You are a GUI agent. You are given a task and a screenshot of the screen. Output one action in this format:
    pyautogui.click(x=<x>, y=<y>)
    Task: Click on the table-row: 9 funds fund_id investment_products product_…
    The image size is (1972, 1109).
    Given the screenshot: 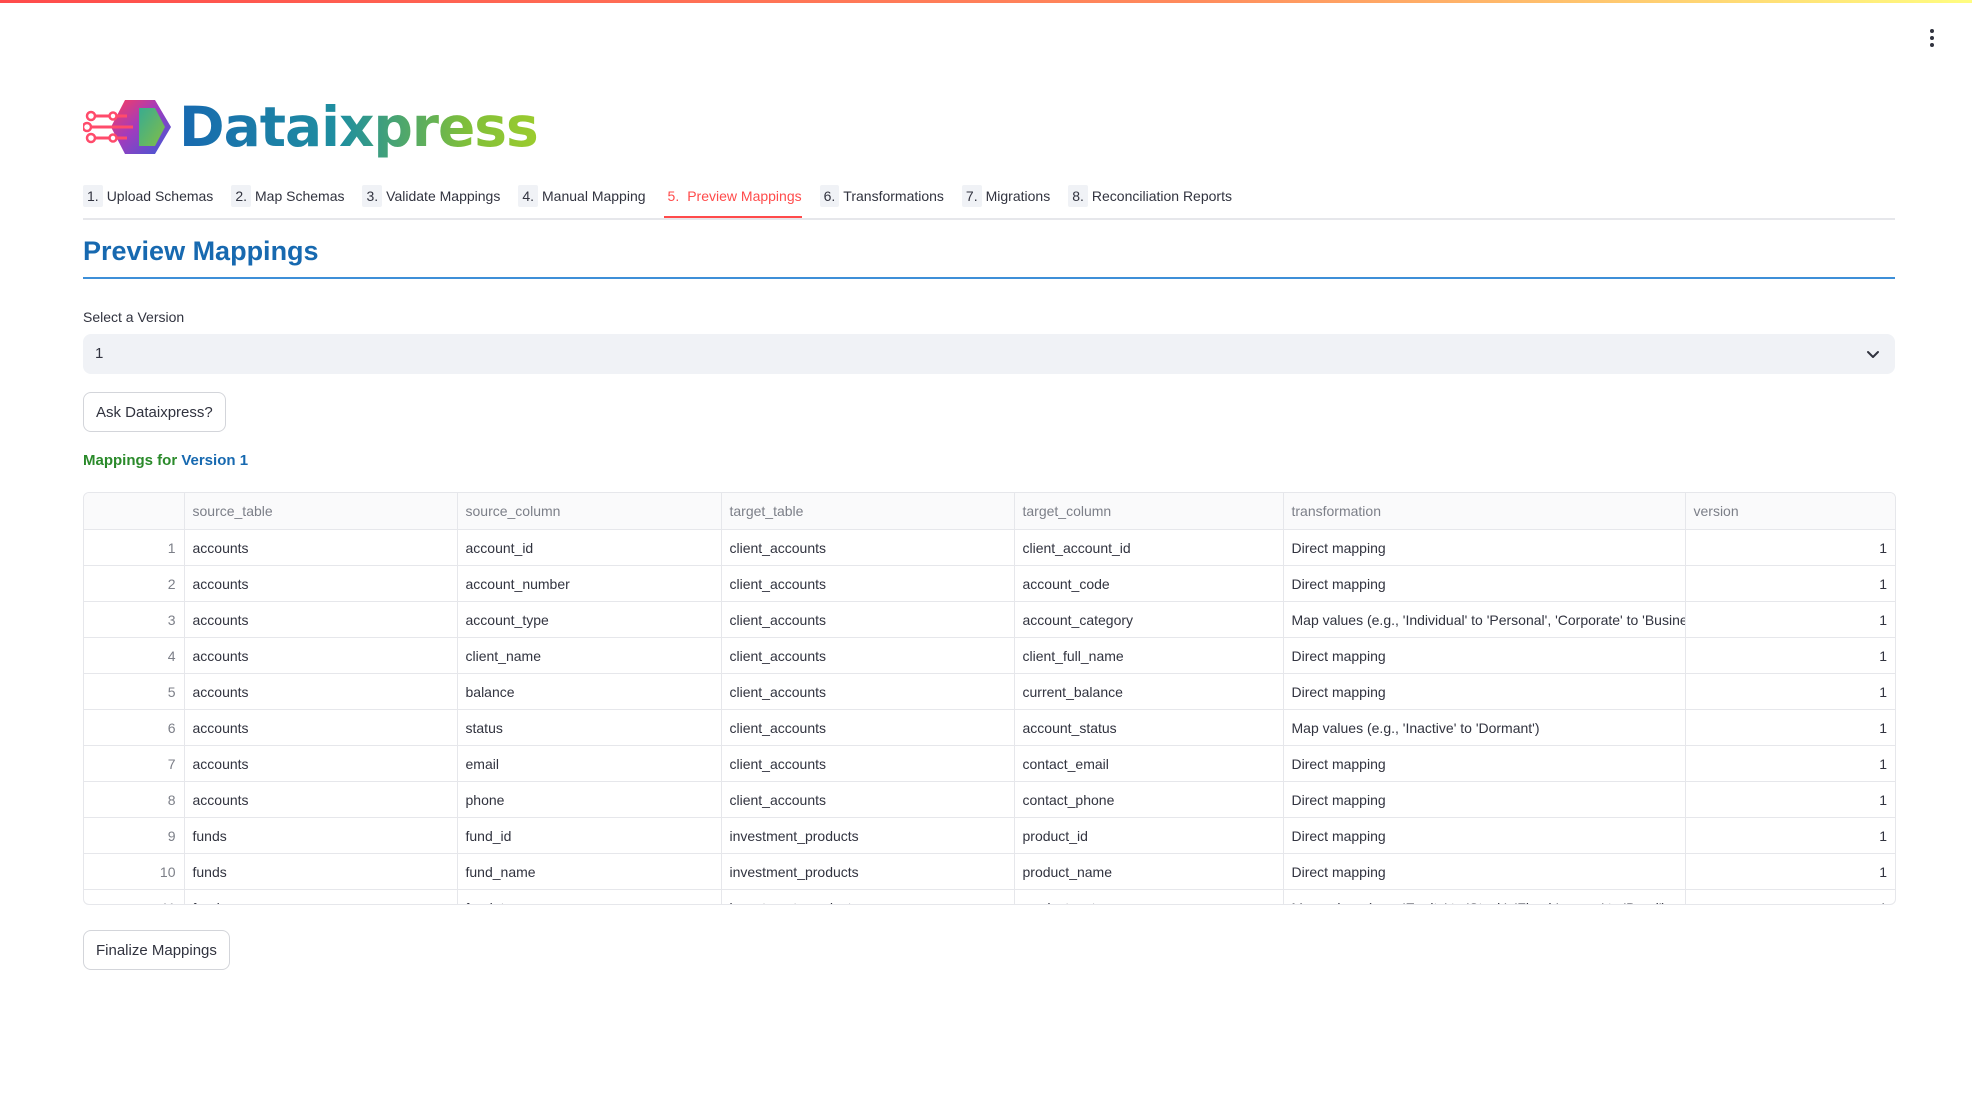 What is the action you would take?
    pyautogui.click(x=989, y=835)
    